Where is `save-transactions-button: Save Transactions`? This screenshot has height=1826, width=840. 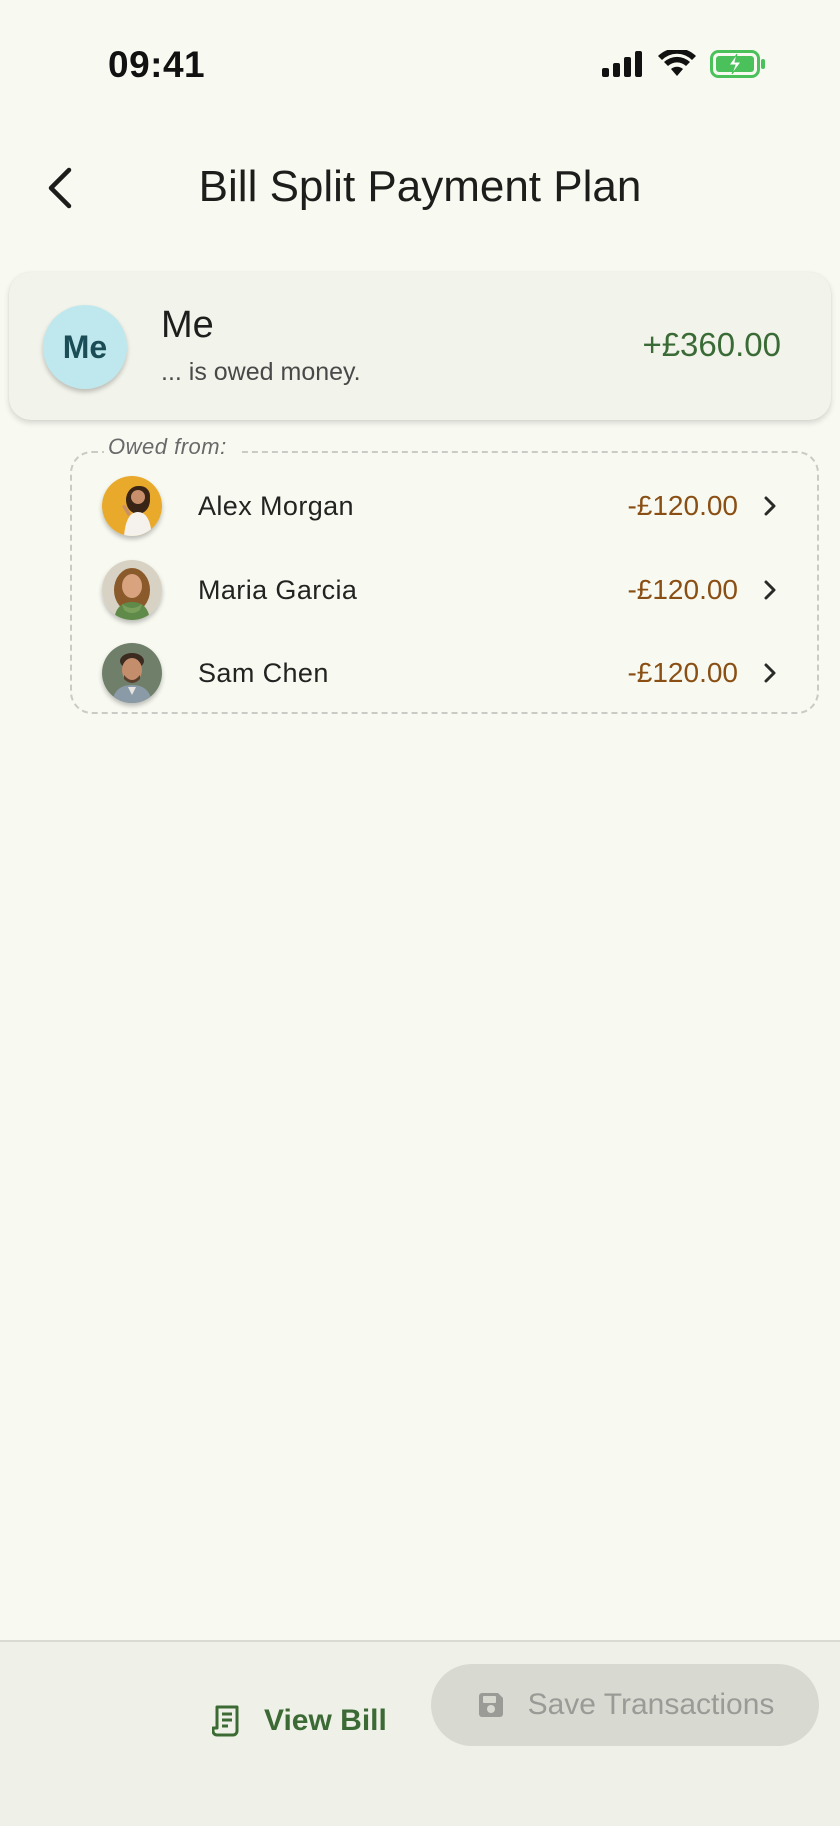
save-transactions-button: Save Transactions is located at coordinates (625, 1705).